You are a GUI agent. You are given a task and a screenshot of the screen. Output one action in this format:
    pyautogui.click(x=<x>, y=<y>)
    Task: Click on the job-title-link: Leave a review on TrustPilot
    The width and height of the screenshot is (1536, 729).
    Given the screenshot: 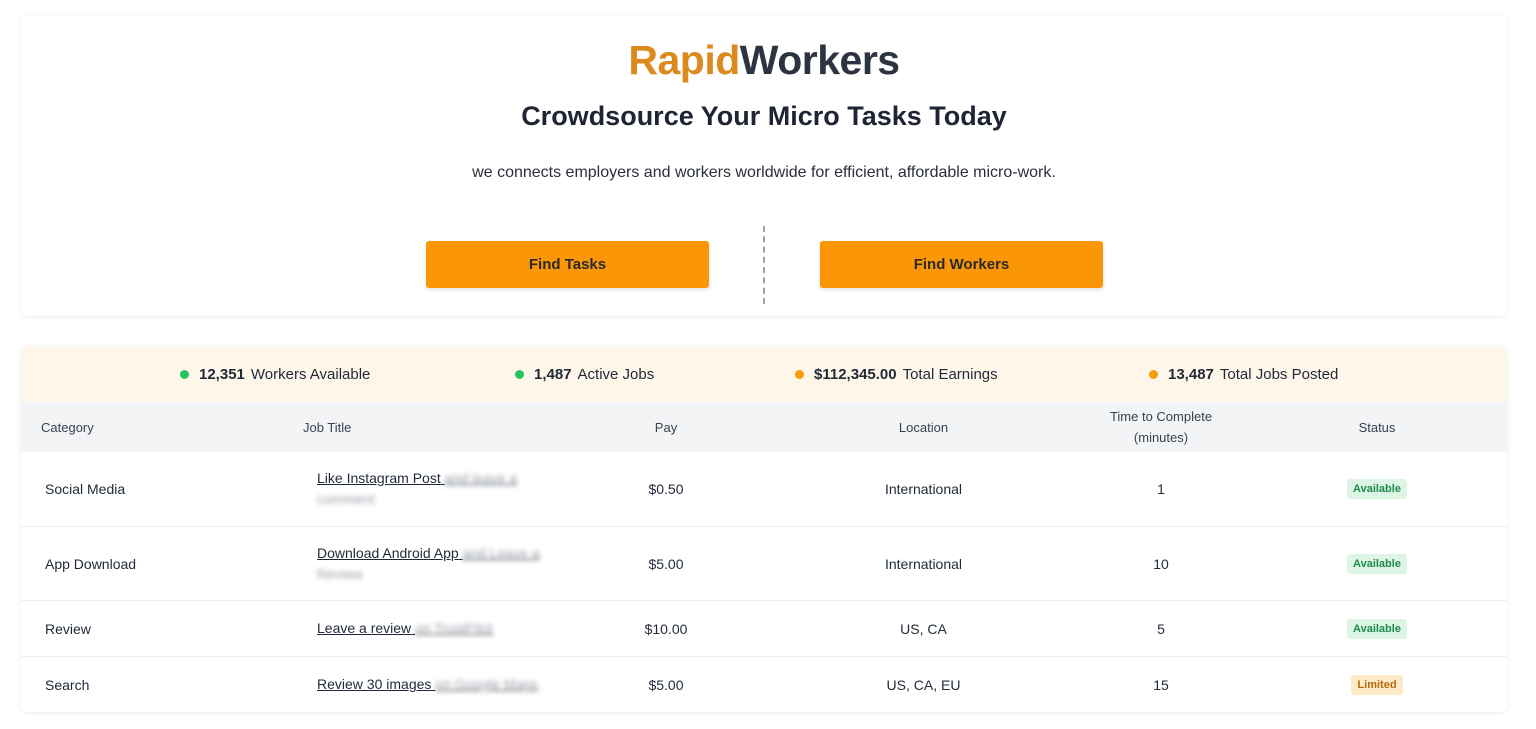 What is the action you would take?
    pyautogui.click(x=405, y=628)
    